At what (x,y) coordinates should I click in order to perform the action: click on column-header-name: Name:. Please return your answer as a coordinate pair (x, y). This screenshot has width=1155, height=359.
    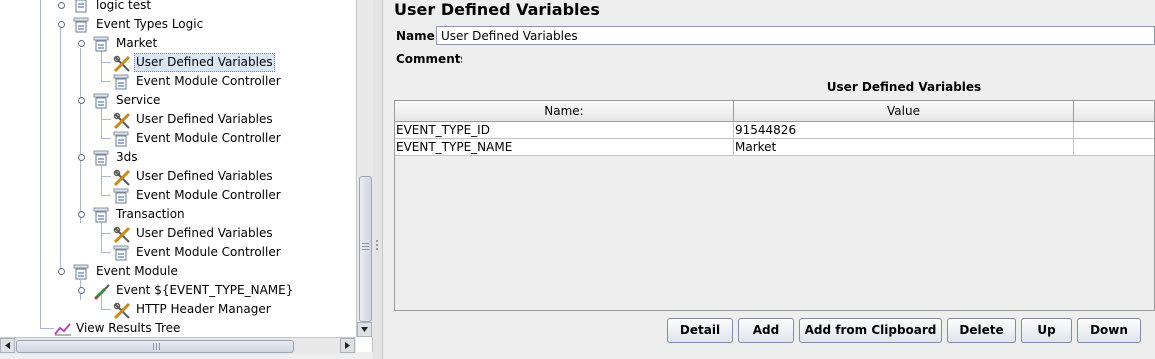
    Looking at the image, I should click on (564, 111).